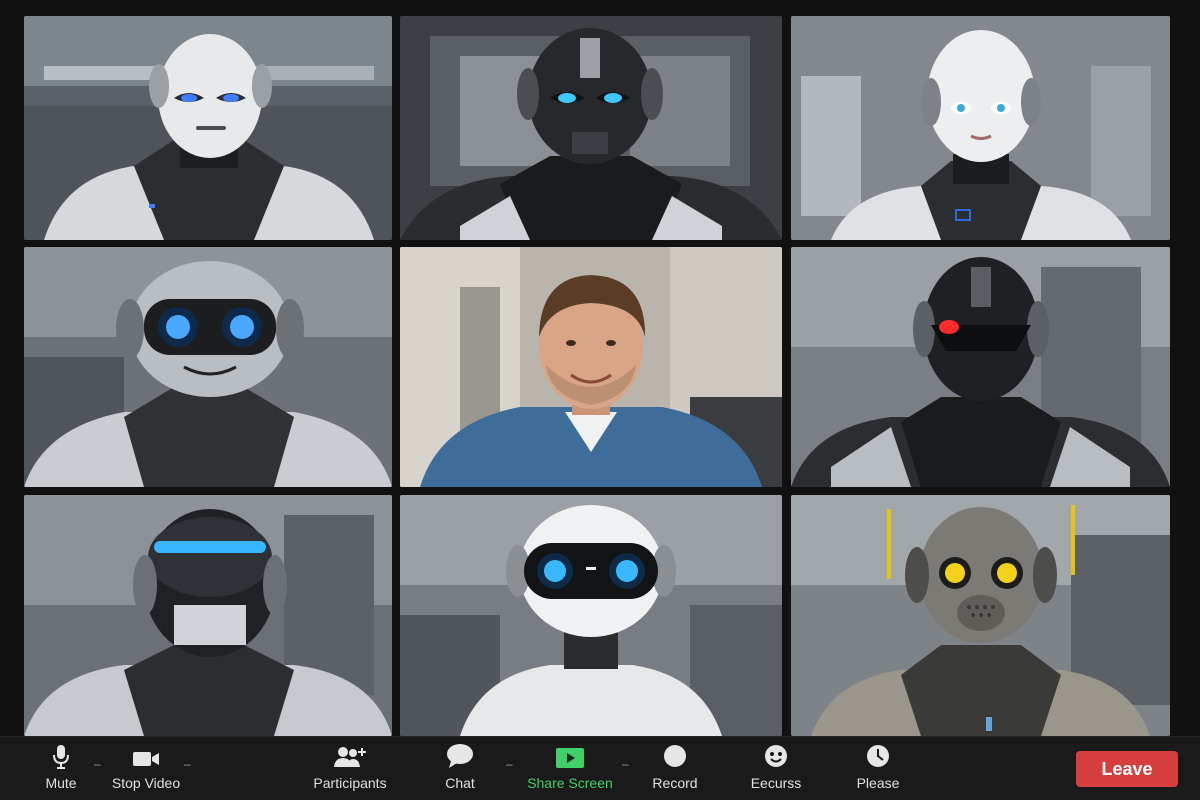 Image resolution: width=1200 pixels, height=800 pixels. Describe the element at coordinates (675, 783) in the screenshot. I see `record-label: Record` at that location.